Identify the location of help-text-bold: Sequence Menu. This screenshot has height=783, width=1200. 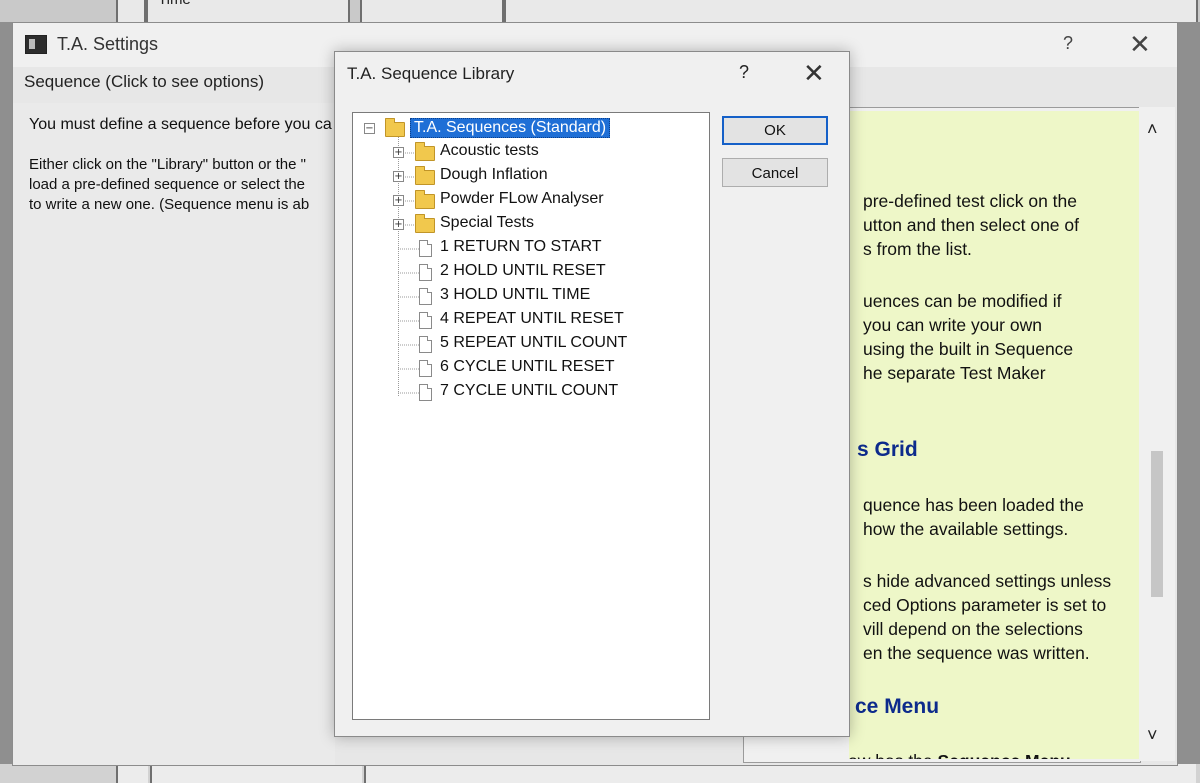
(1004, 755).